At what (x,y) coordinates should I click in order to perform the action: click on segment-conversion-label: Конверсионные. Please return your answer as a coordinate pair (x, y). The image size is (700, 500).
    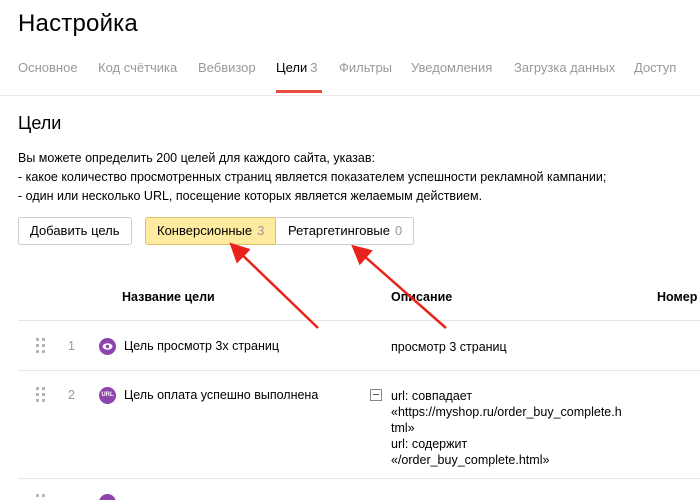
    Looking at the image, I should click on (205, 230).